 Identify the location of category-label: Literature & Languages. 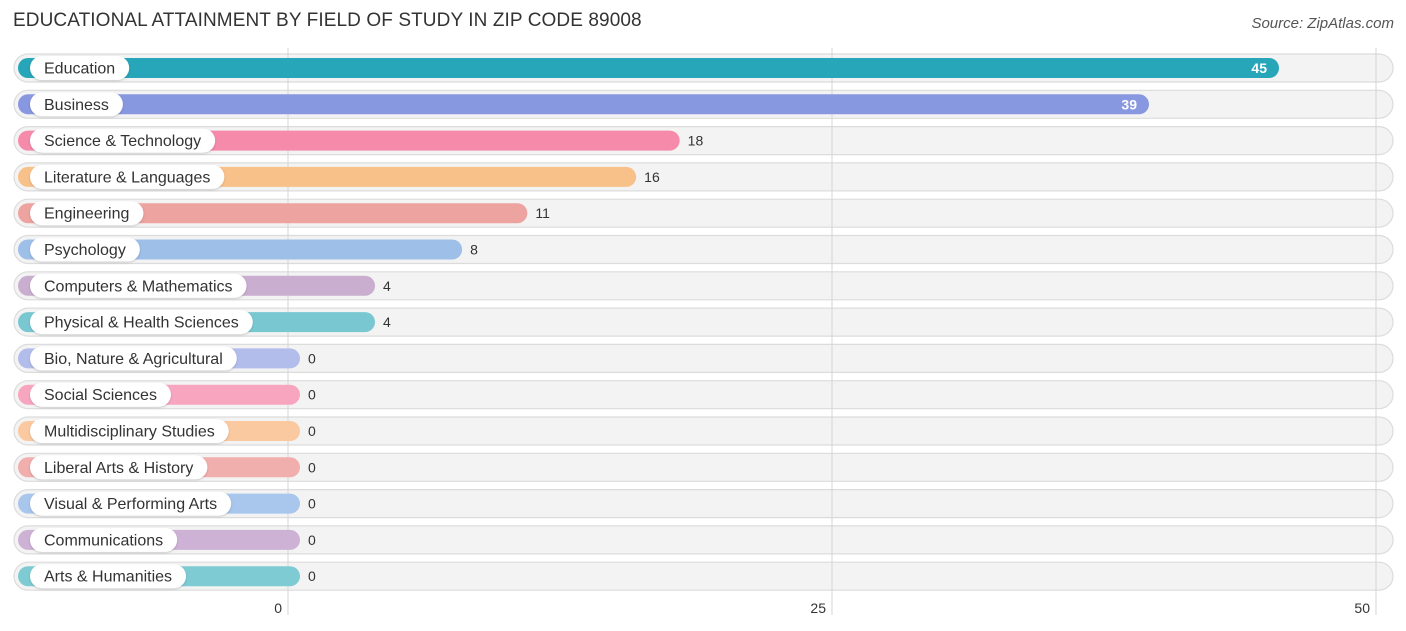
(127, 177).